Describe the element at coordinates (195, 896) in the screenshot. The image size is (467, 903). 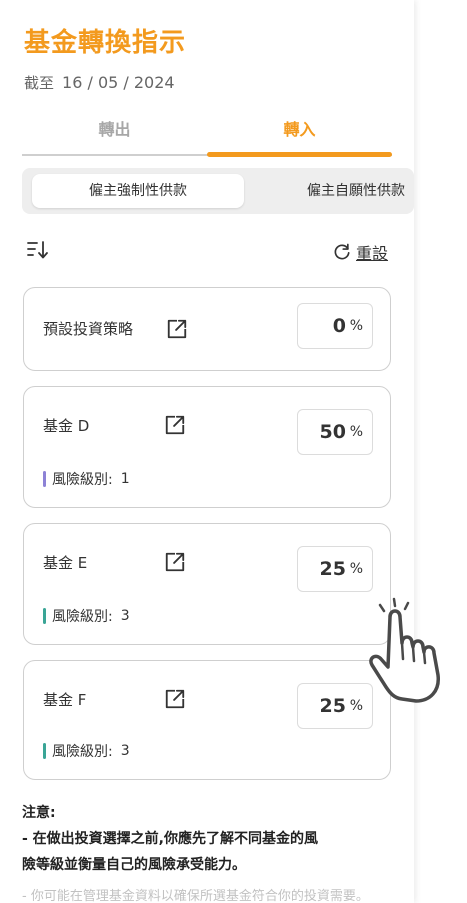
I see `notice-line-3: - 你可能在管理基金資料以確保所選基金符合你的投資需要。` at that location.